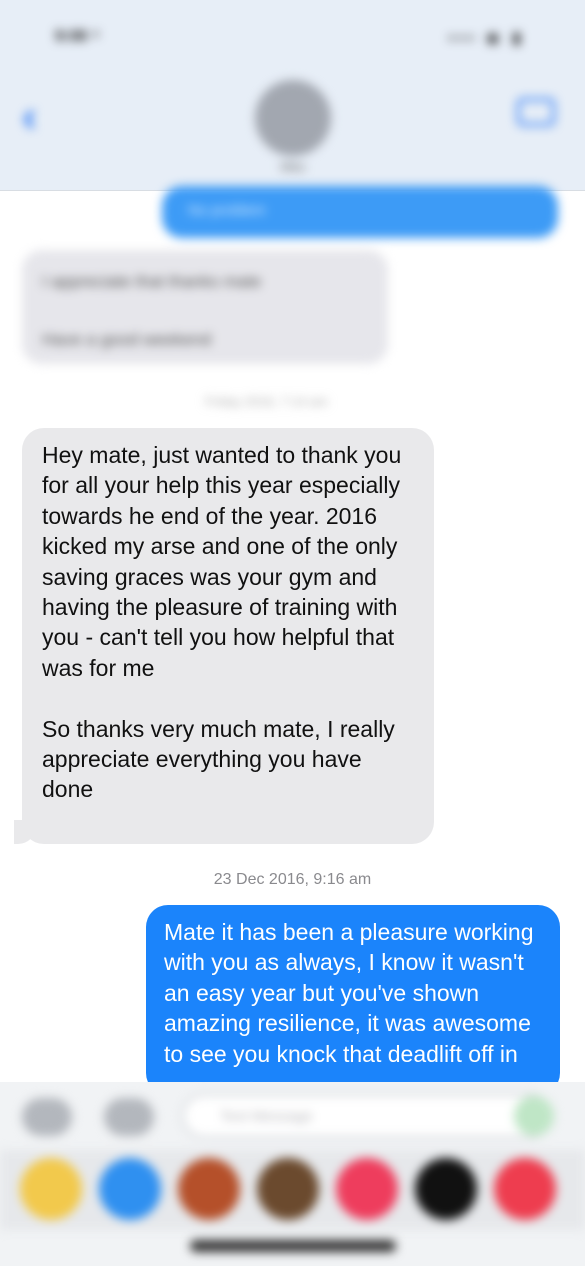 This screenshot has height=1266, width=585. Describe the element at coordinates (47, 1117) in the screenshot. I see `camera-icon` at that location.